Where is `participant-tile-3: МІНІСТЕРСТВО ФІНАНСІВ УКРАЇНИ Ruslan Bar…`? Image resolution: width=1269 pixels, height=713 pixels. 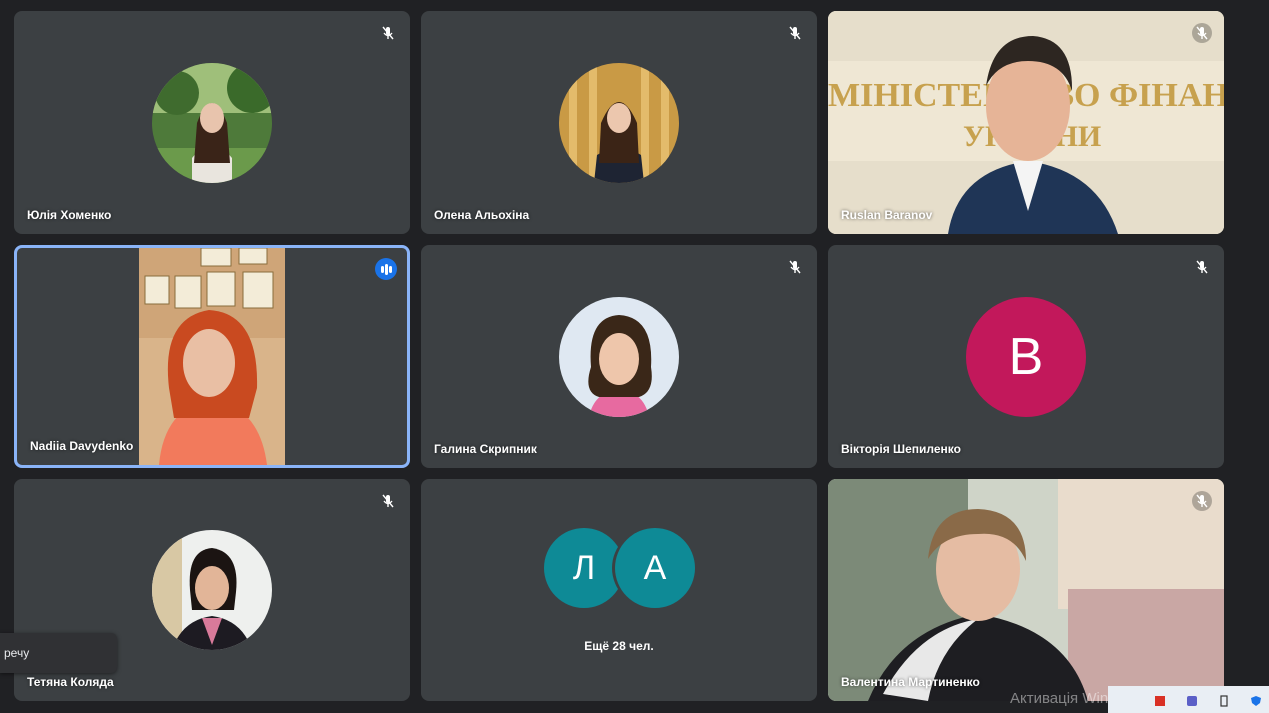 participant-tile-3: МІНІСТЕРСТВО ФІНАНСІВ УКРАЇНИ Ruslan Bar… is located at coordinates (1026, 122).